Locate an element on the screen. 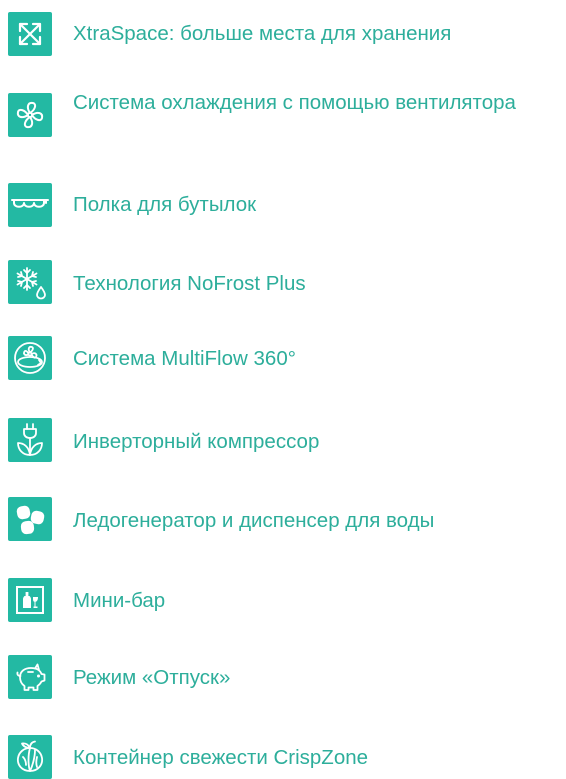 The width and height of the screenshot is (566, 779). expand-arrows-icon is located at coordinates (30, 34).